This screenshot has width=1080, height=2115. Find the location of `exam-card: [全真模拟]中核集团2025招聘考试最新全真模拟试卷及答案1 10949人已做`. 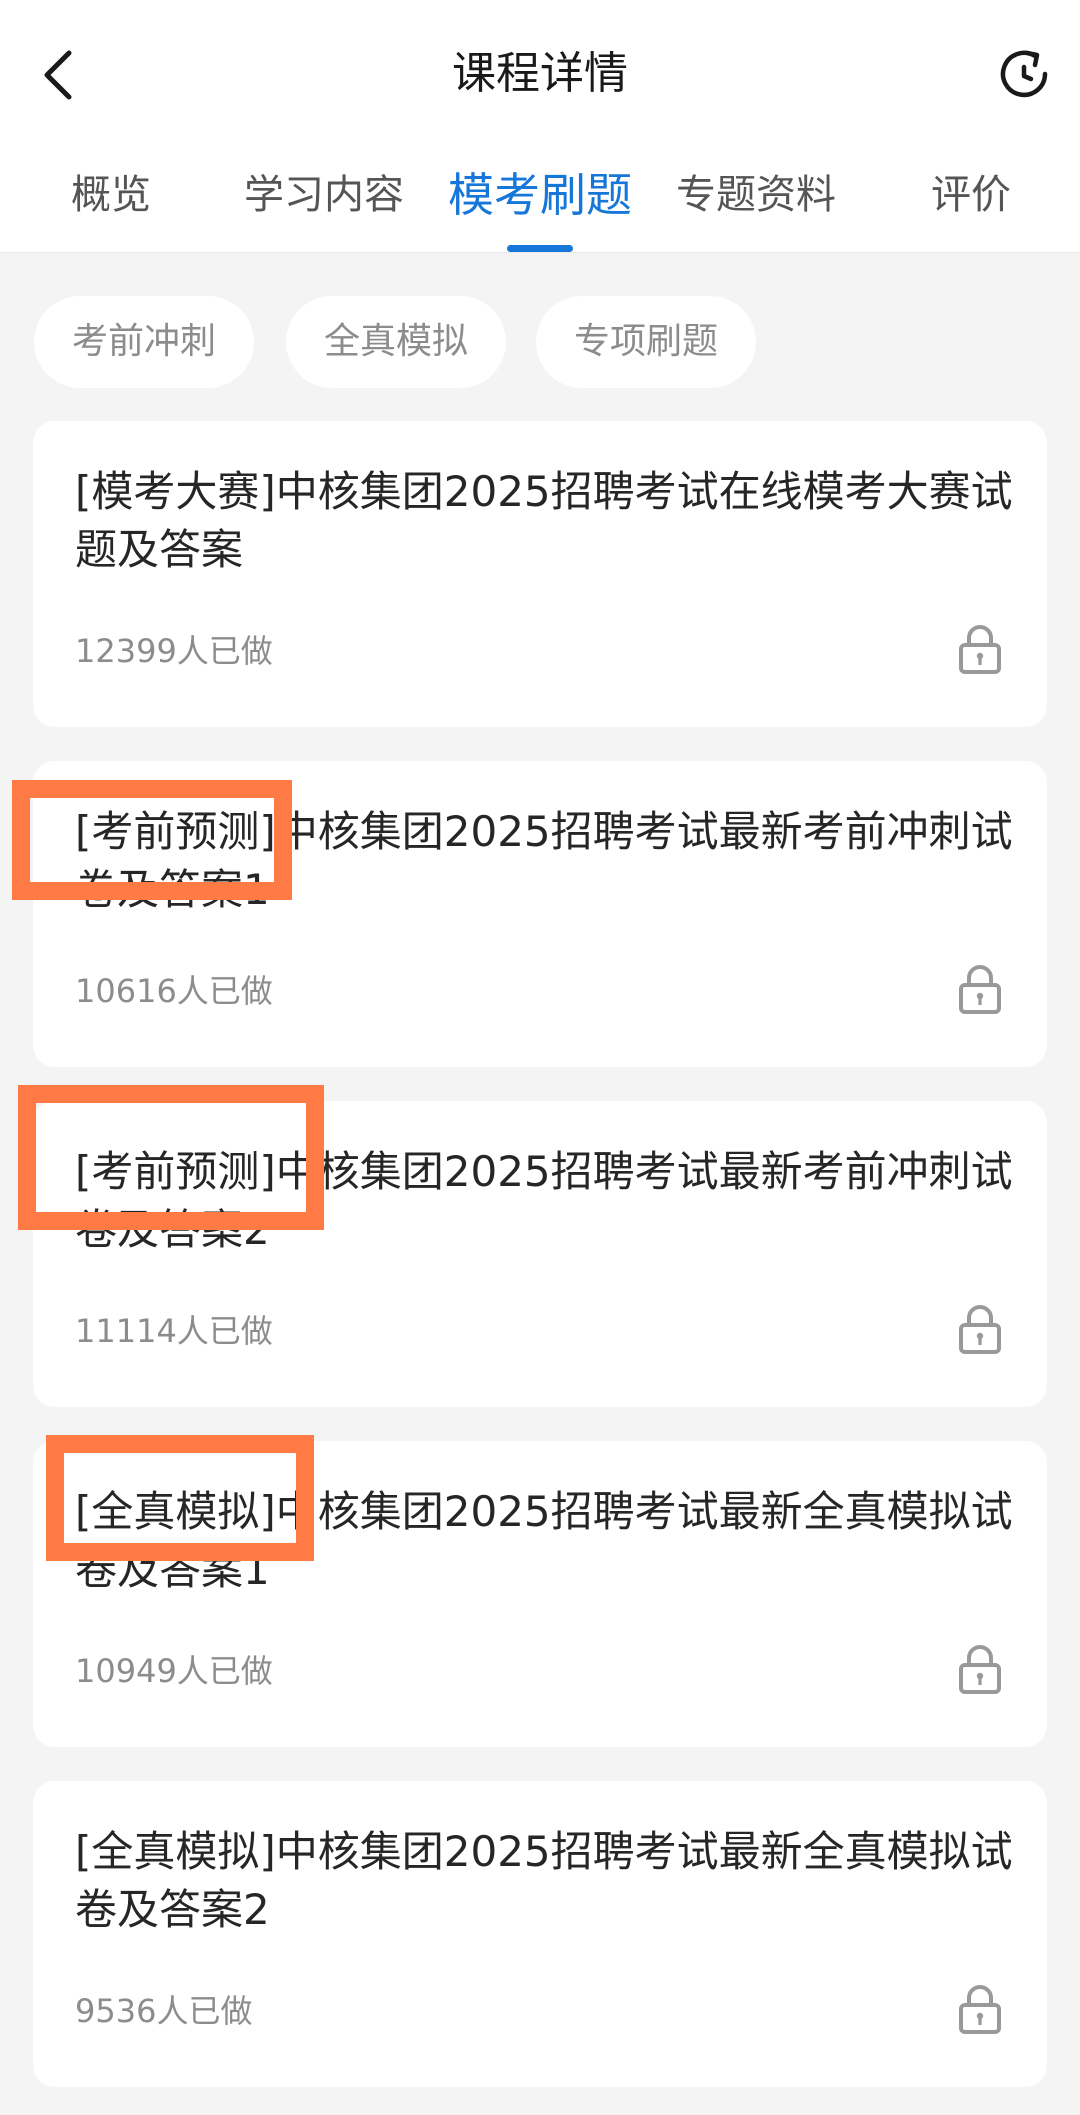

exam-card: [全真模拟]中核集团2025招聘考试最新全真模拟试卷及答案1 10949人已做 is located at coordinates (540, 1594).